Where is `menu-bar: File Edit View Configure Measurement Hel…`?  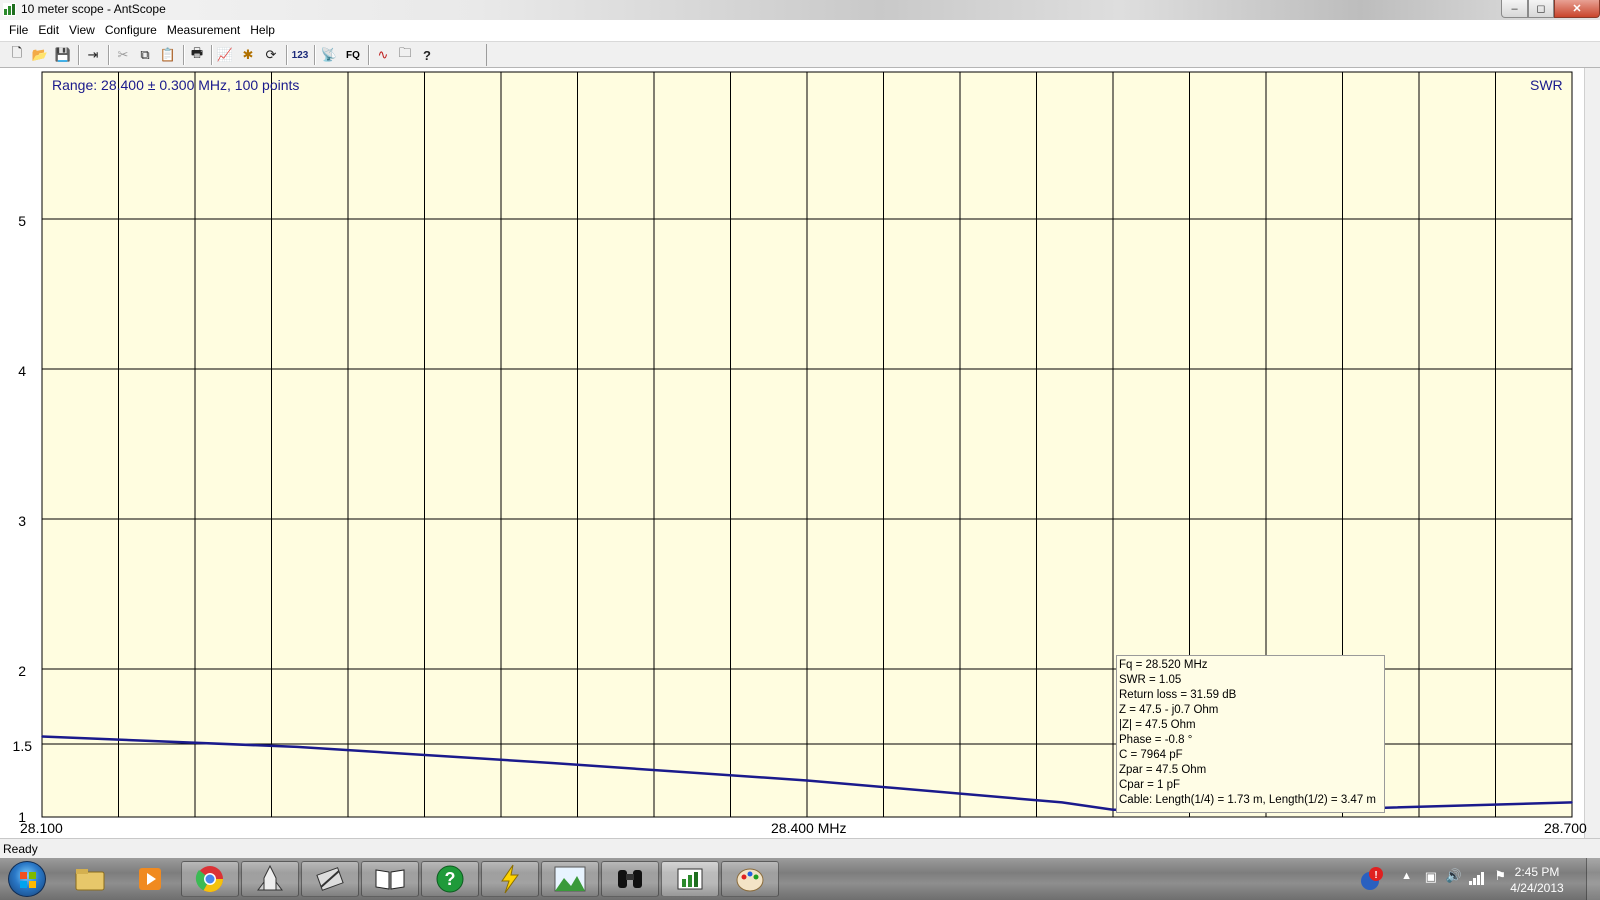 menu-bar: File Edit View Configure Measurement Hel… is located at coordinates (800, 30).